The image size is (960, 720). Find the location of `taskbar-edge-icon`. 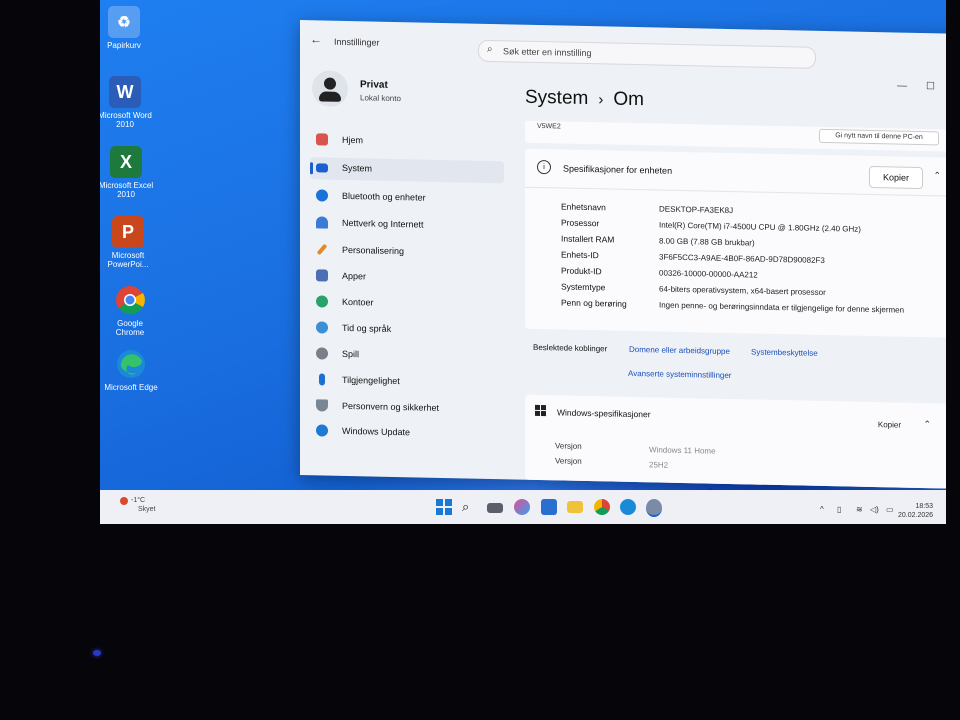

taskbar-edge-icon is located at coordinates (628, 507).